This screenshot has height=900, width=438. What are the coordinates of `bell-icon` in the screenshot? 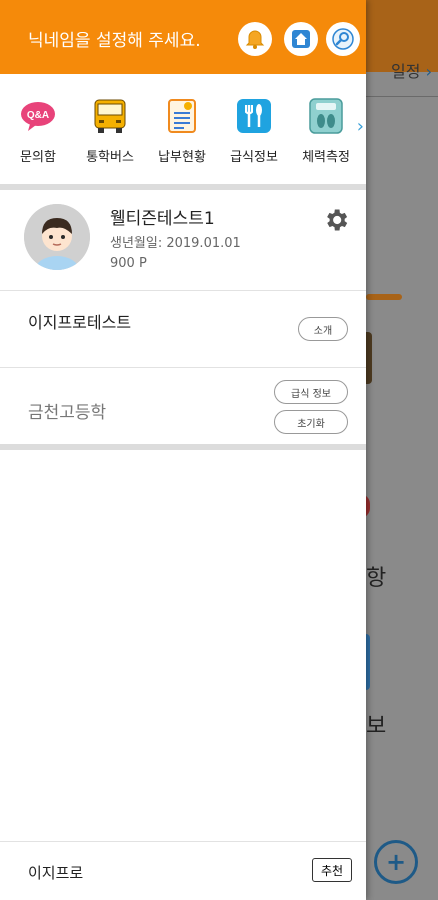 It's located at (255, 39).